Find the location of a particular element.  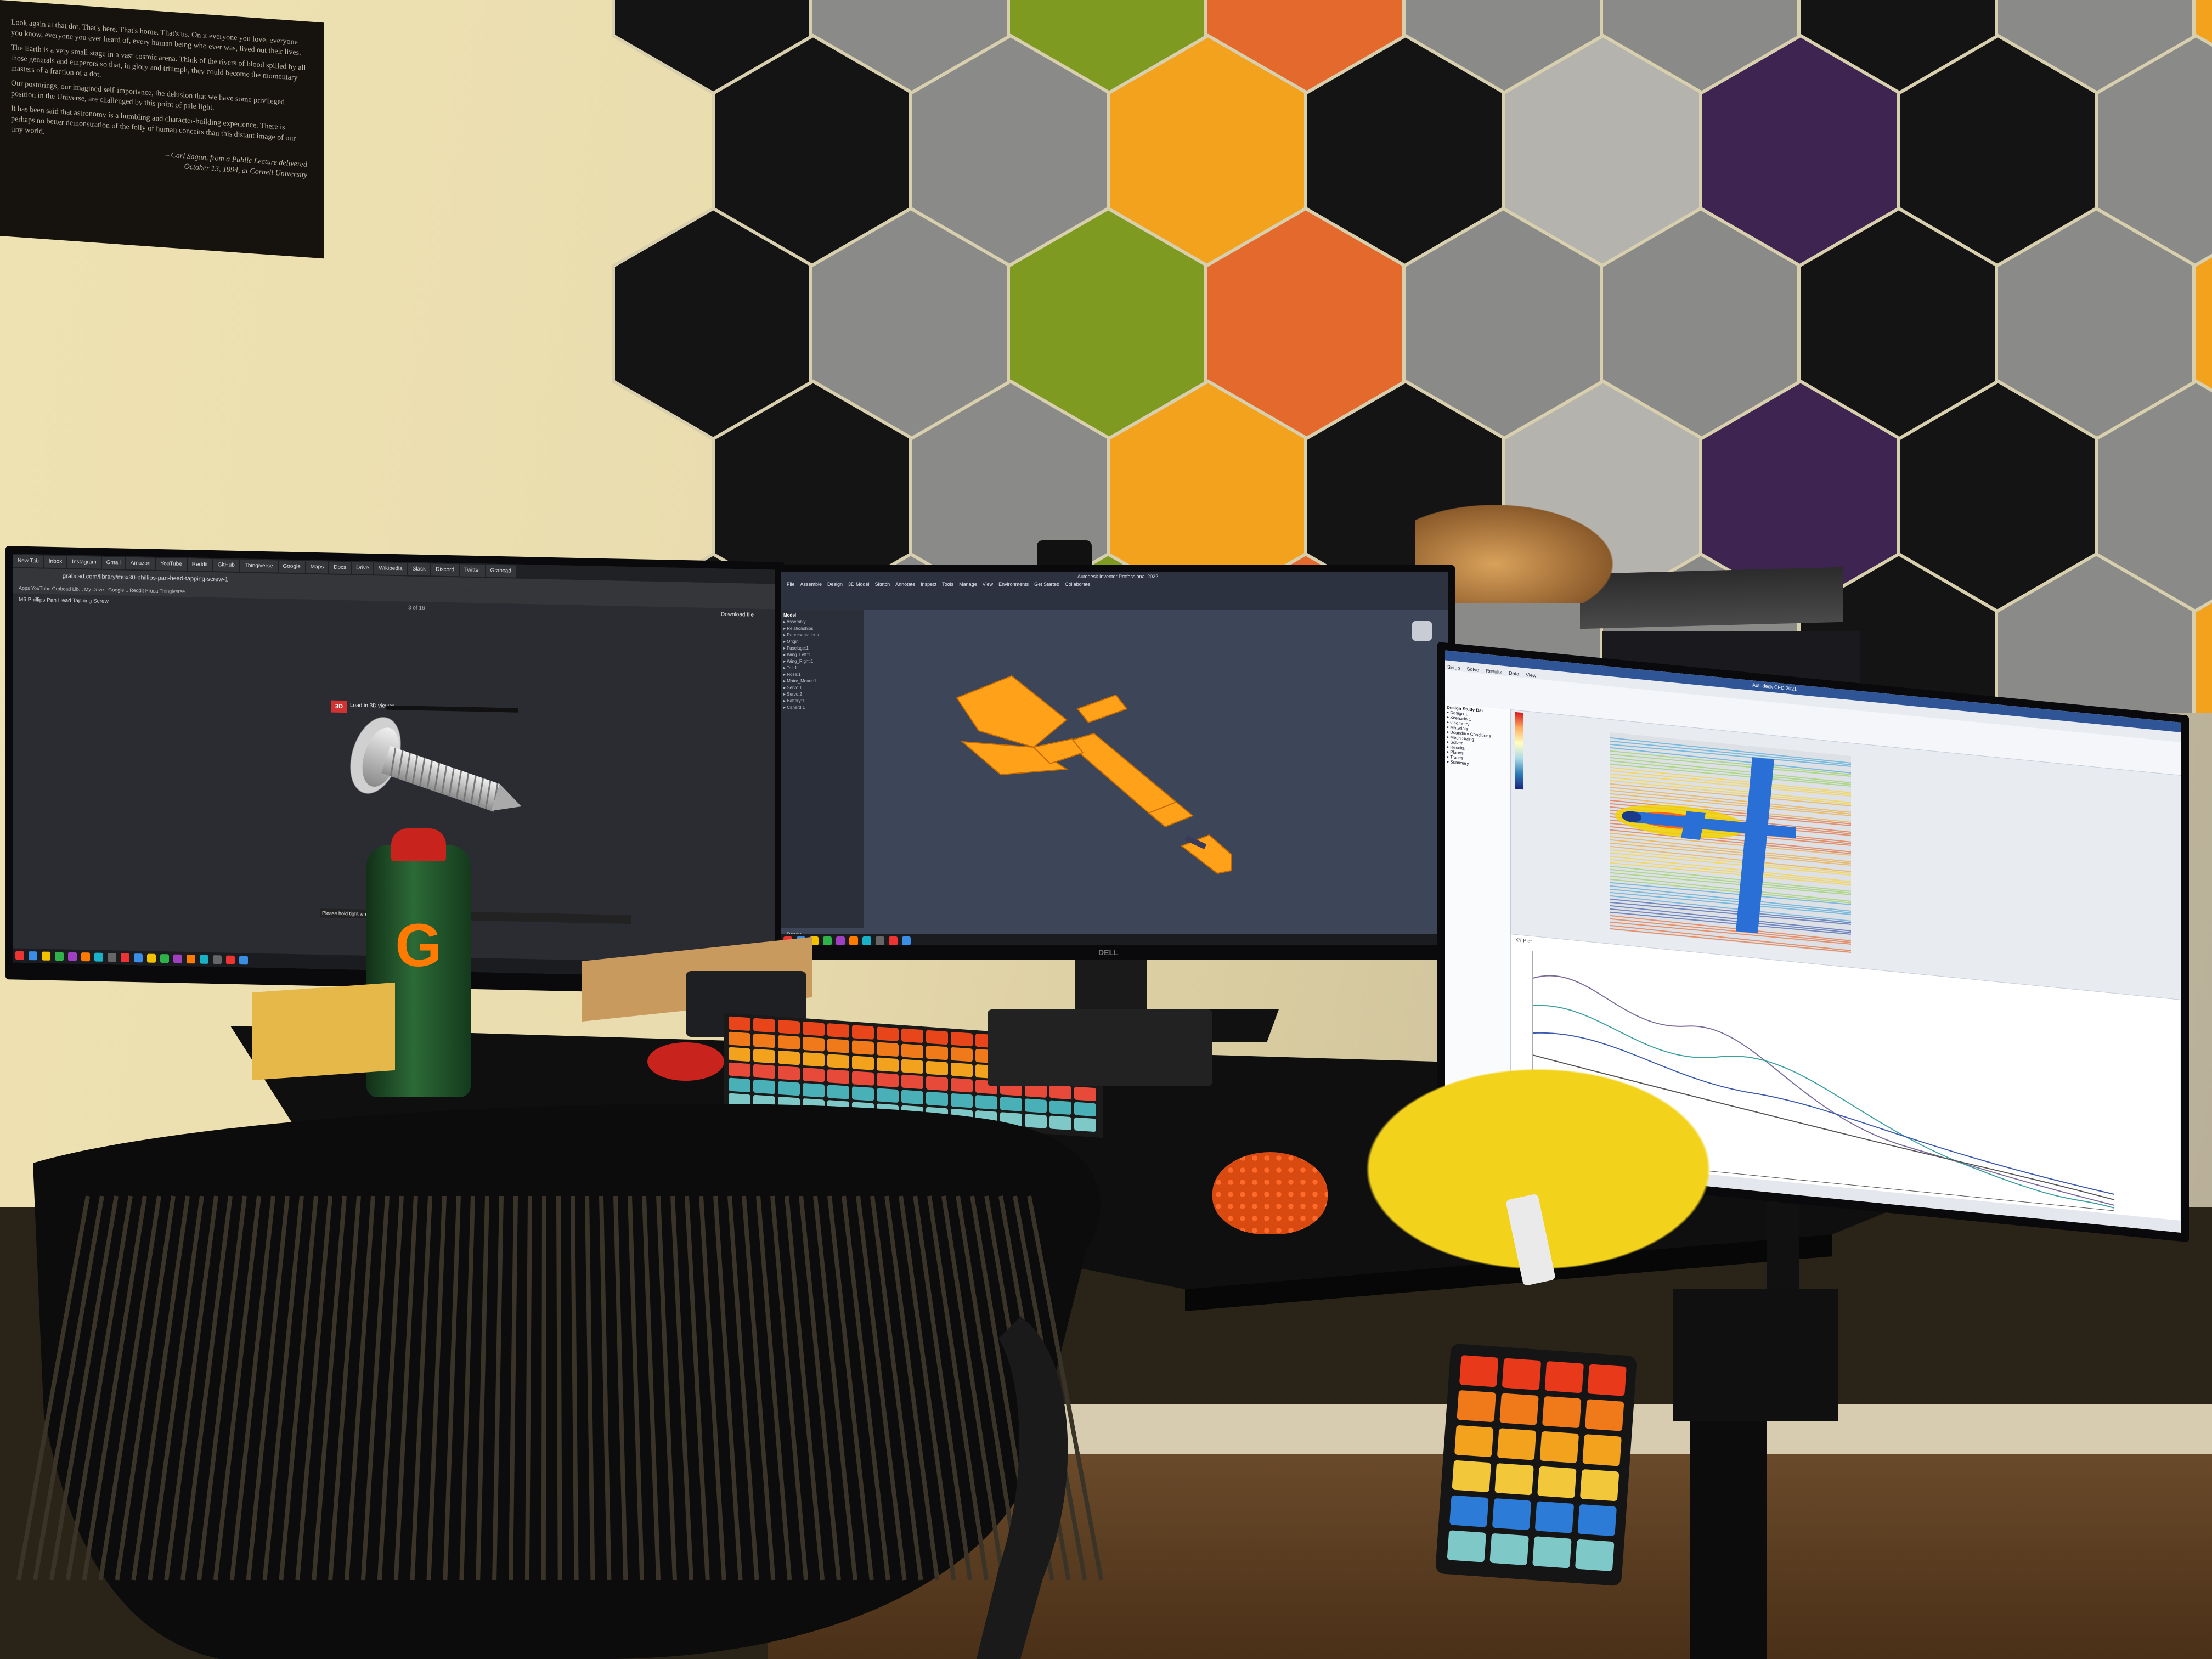

browser-tab: Gmail is located at coordinates (113, 562).